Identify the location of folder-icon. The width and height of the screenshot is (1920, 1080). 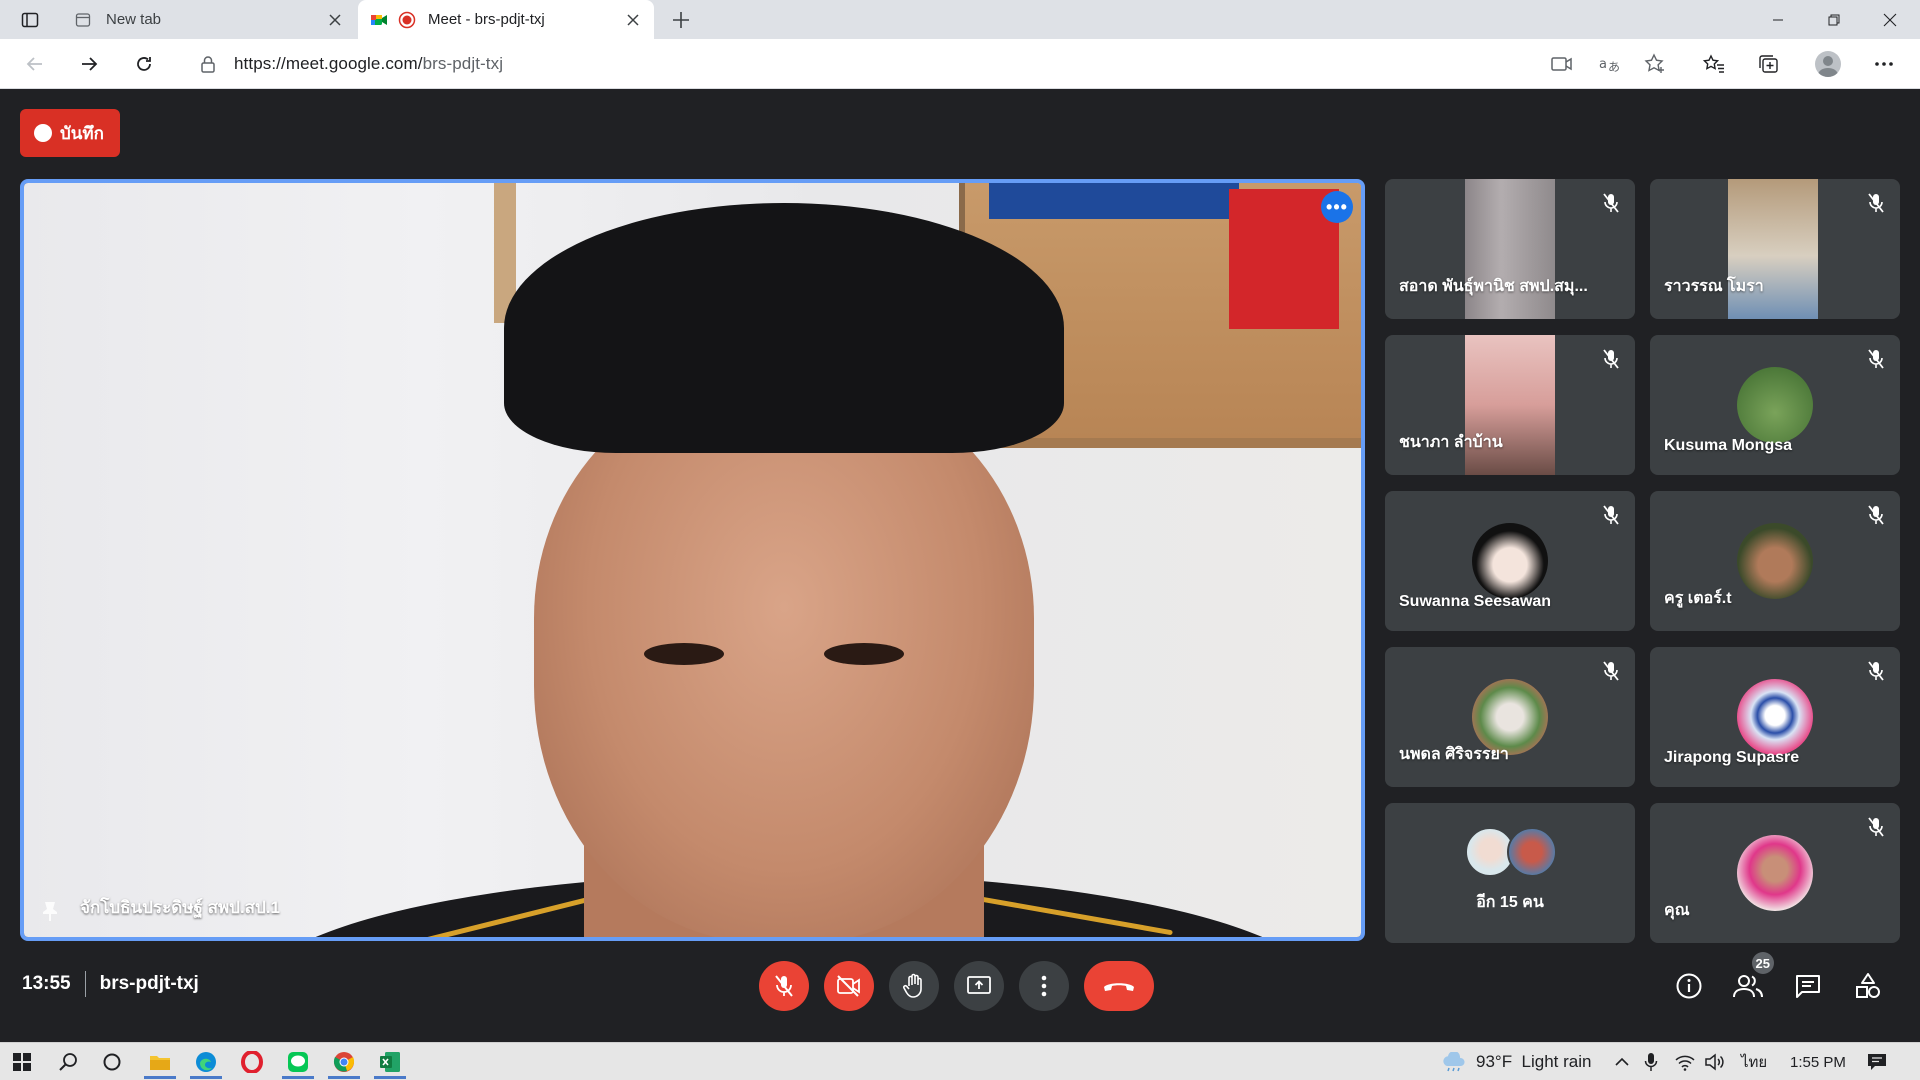
(160, 1063).